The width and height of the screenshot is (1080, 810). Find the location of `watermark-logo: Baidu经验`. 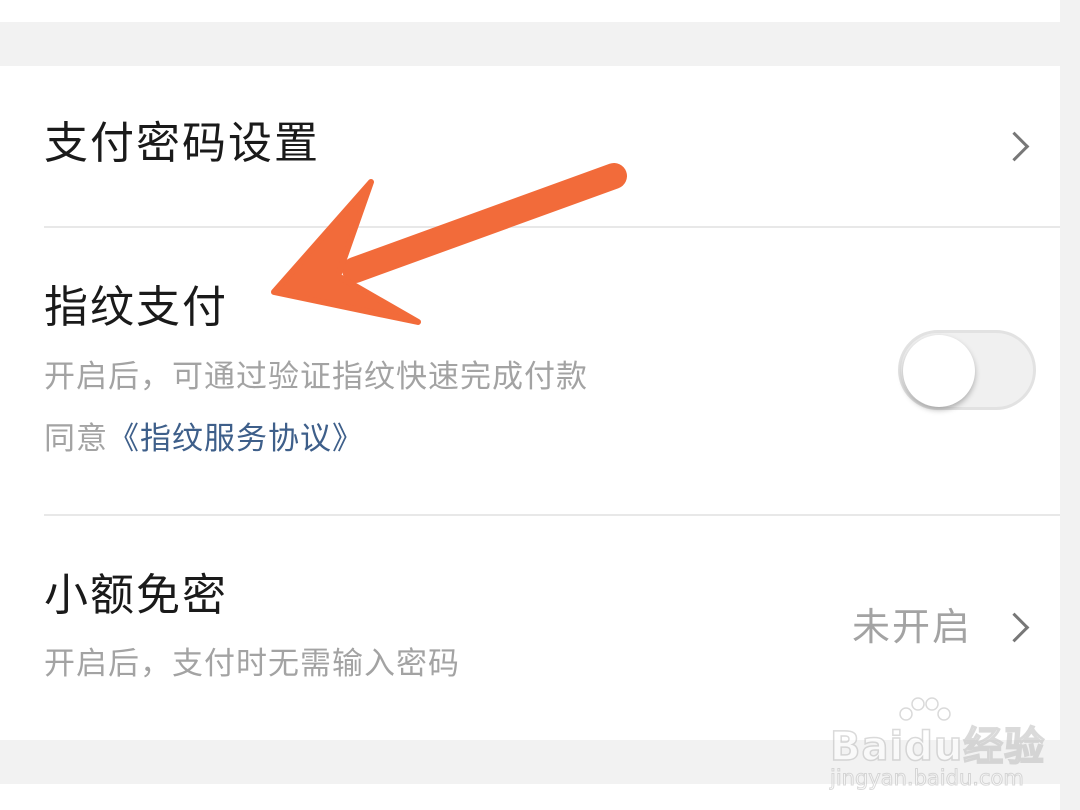

watermark-logo: Baidu经验 is located at coordinates (937, 747).